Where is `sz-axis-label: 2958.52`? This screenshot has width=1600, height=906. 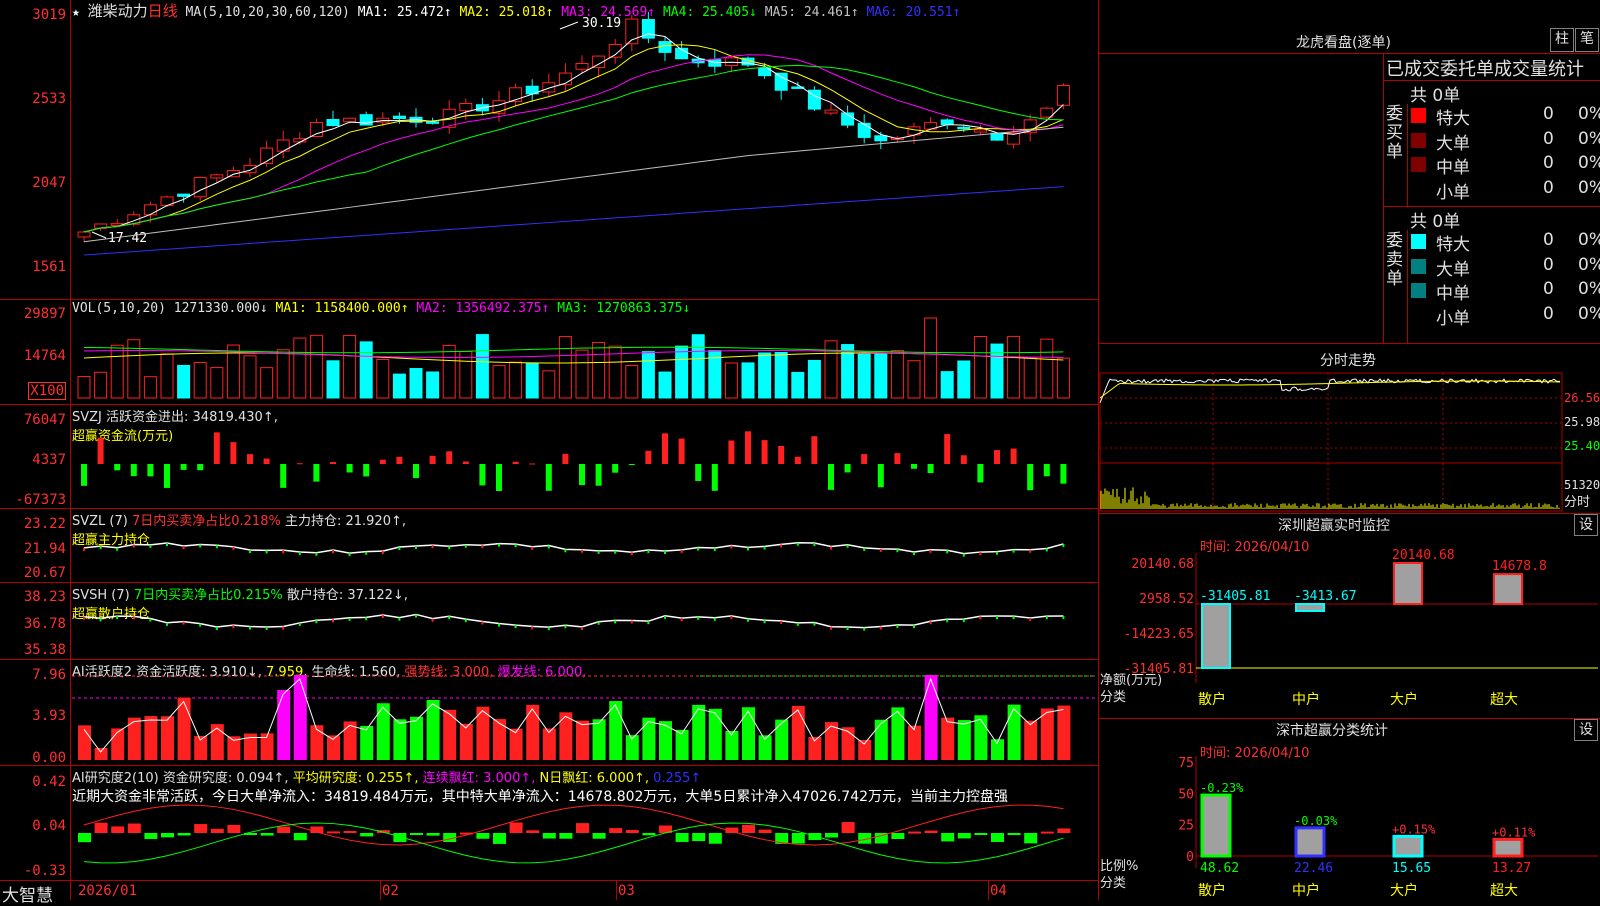
sz-axis-label: 2958.52 is located at coordinates (1166, 599).